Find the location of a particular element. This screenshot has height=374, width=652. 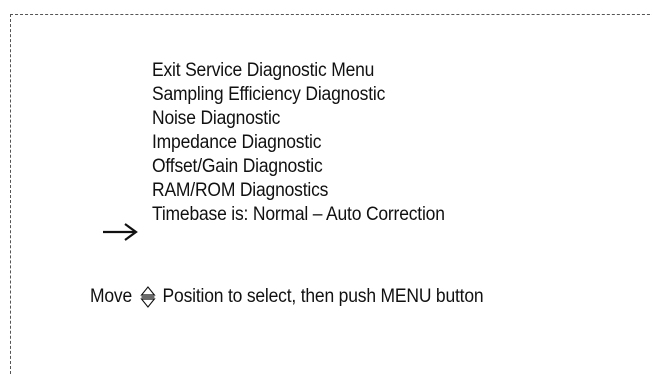

menu-item-exit-service-diagnostic: Exit Service Diagnostic Menu is located at coordinates (298, 71).